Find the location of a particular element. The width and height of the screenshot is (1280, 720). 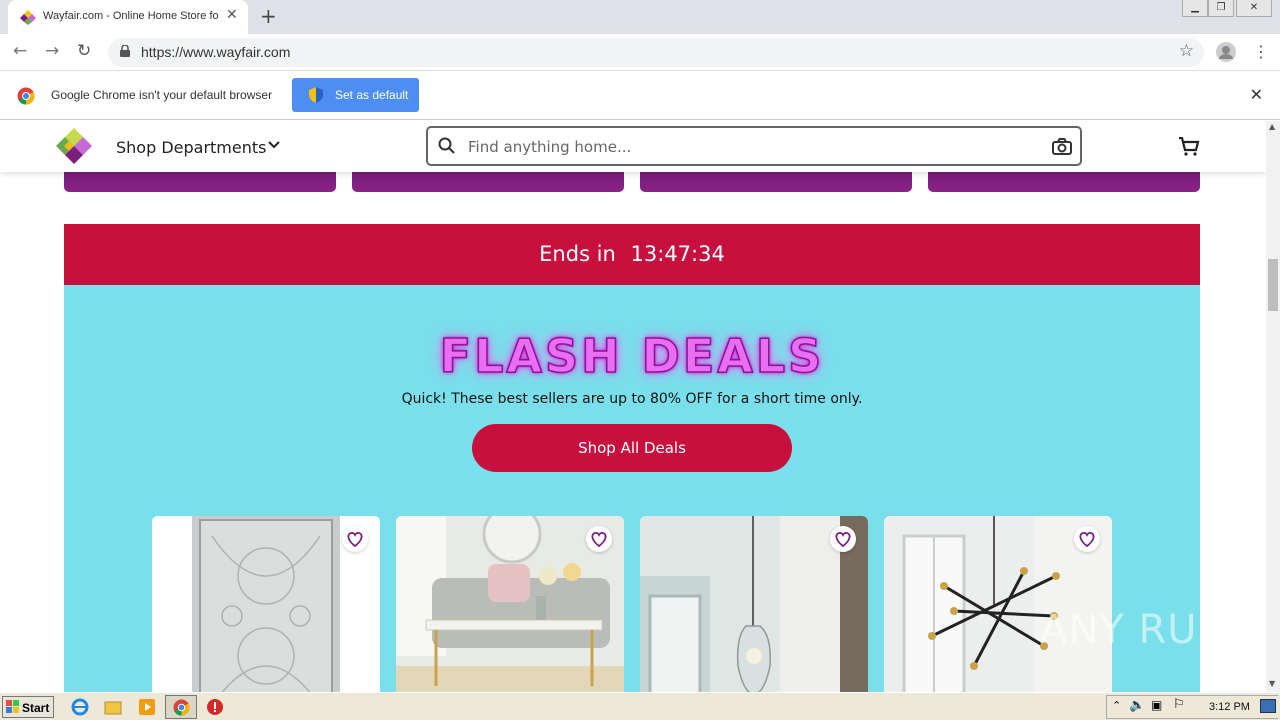

chrome-icon is located at coordinates (181, 707).